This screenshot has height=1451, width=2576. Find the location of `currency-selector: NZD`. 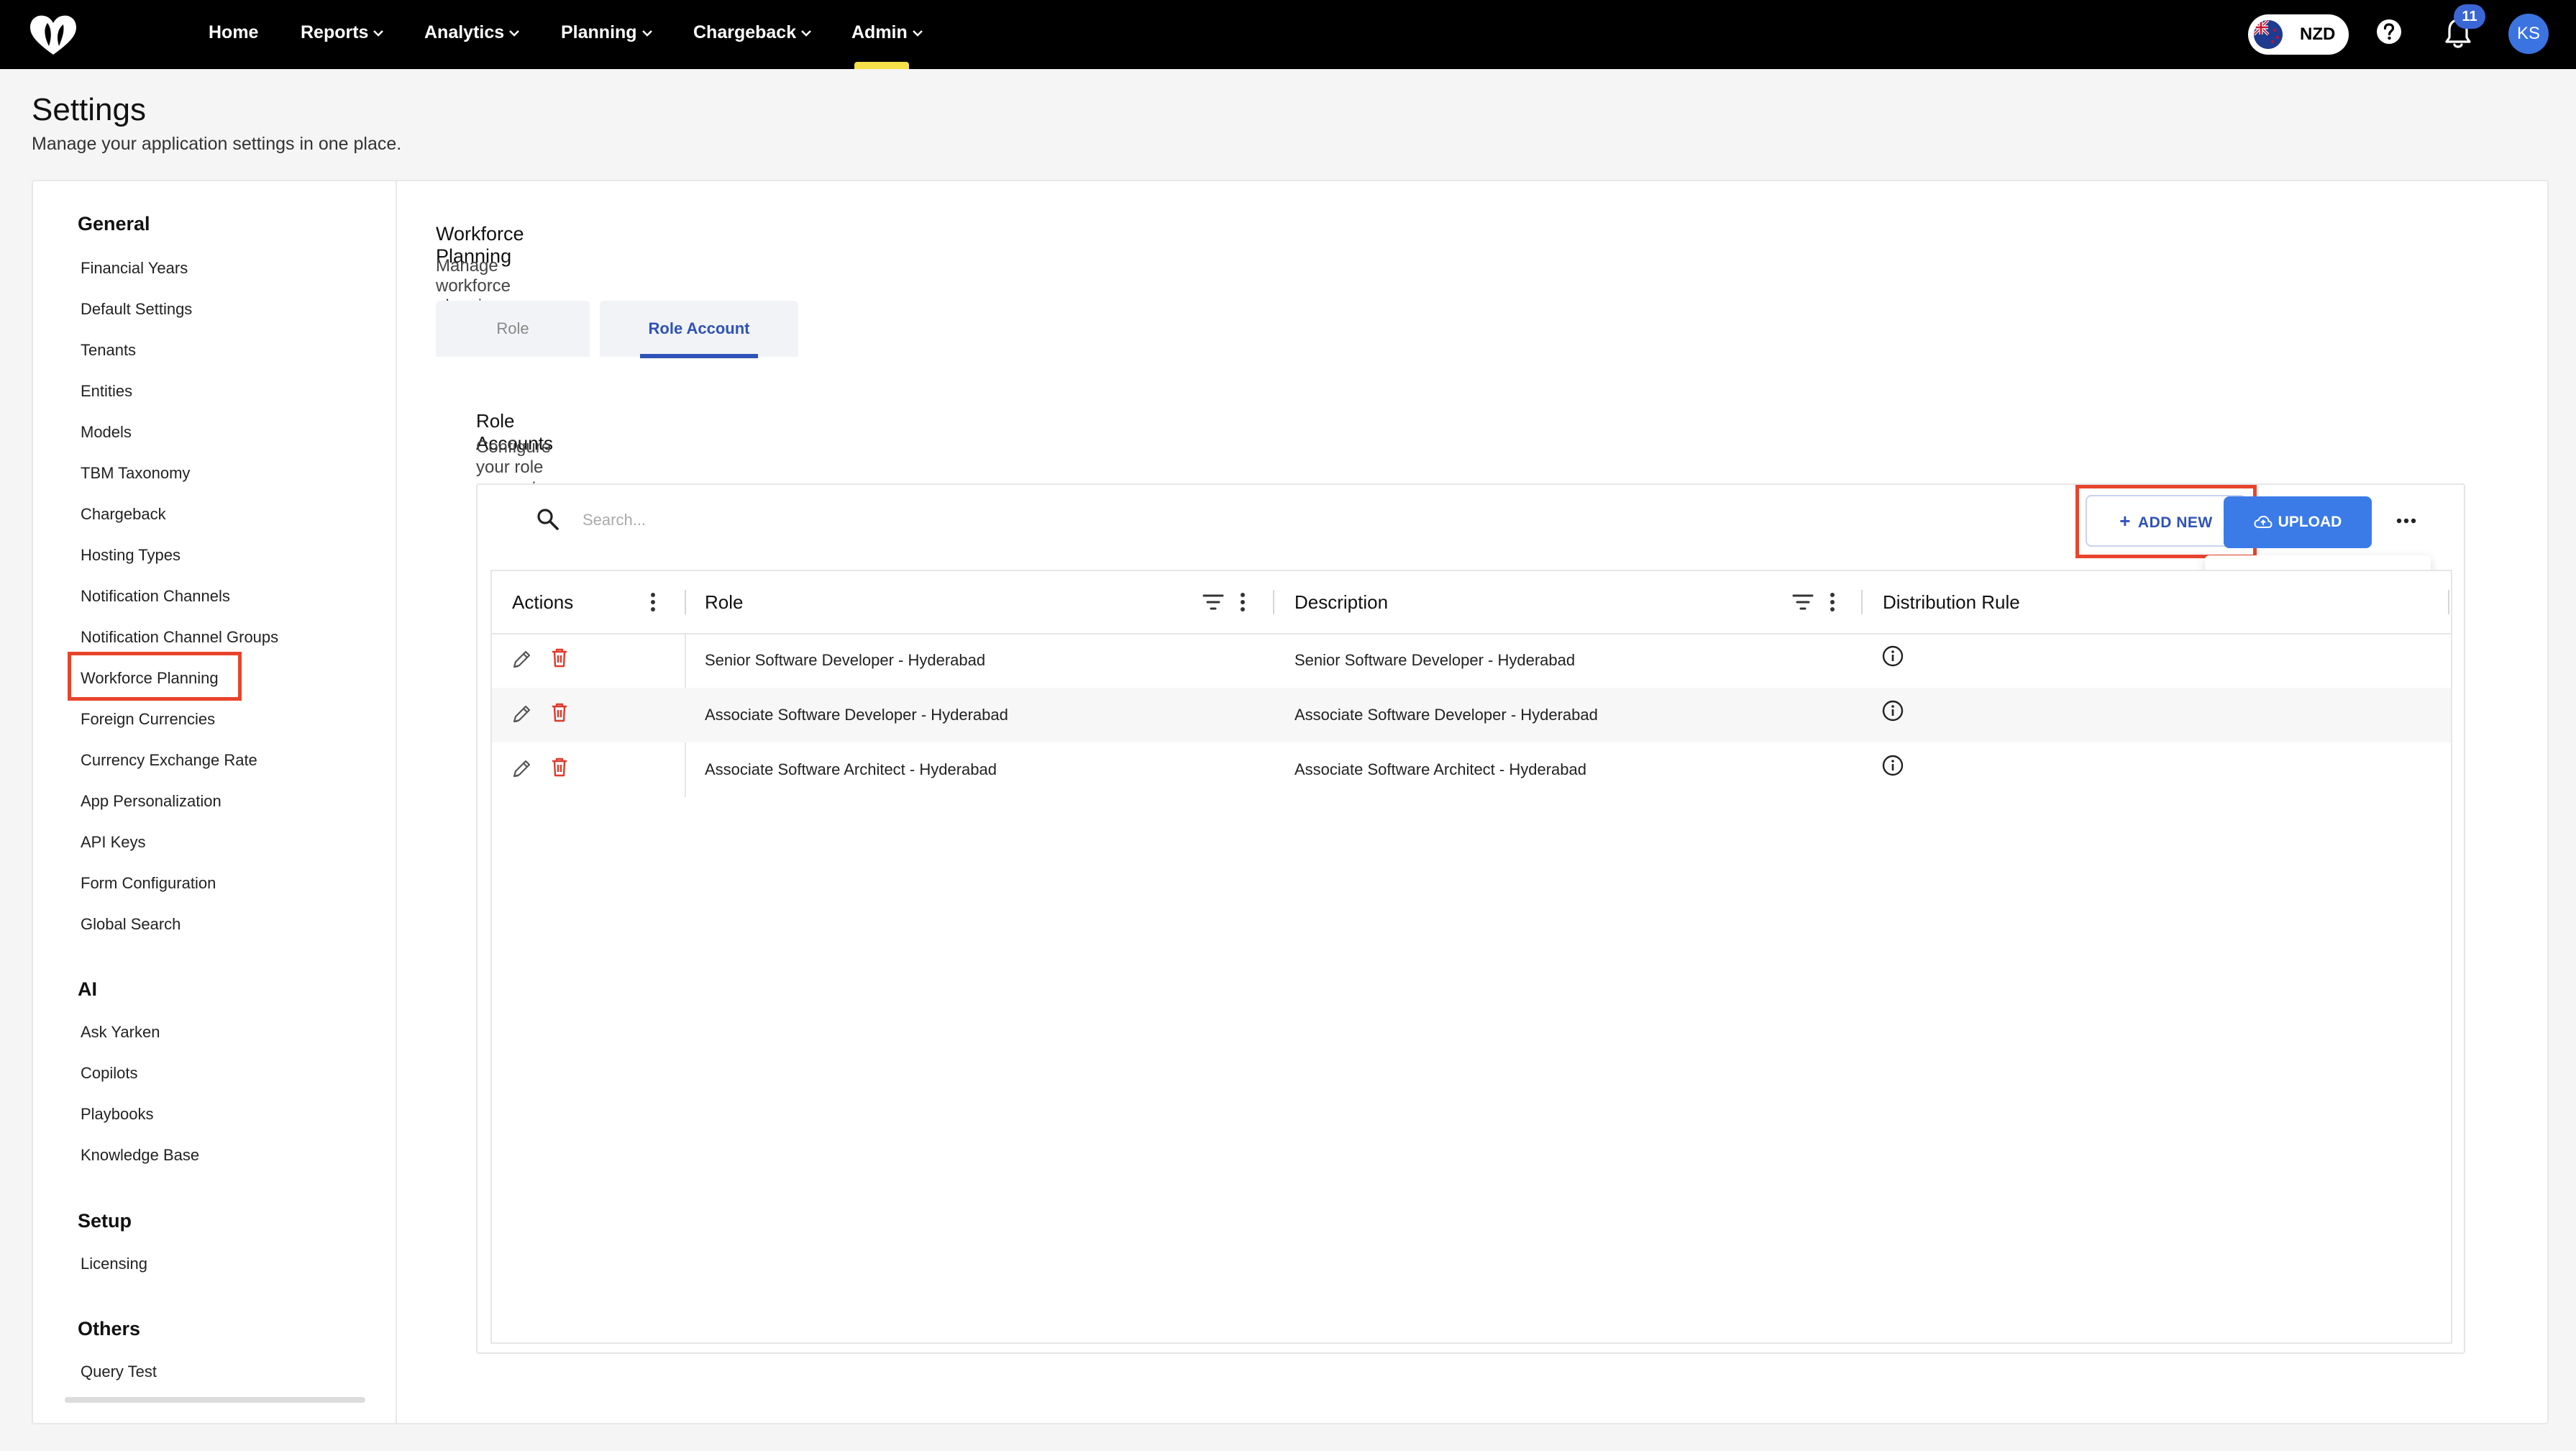

currency-selector: NZD is located at coordinates (2298, 34).